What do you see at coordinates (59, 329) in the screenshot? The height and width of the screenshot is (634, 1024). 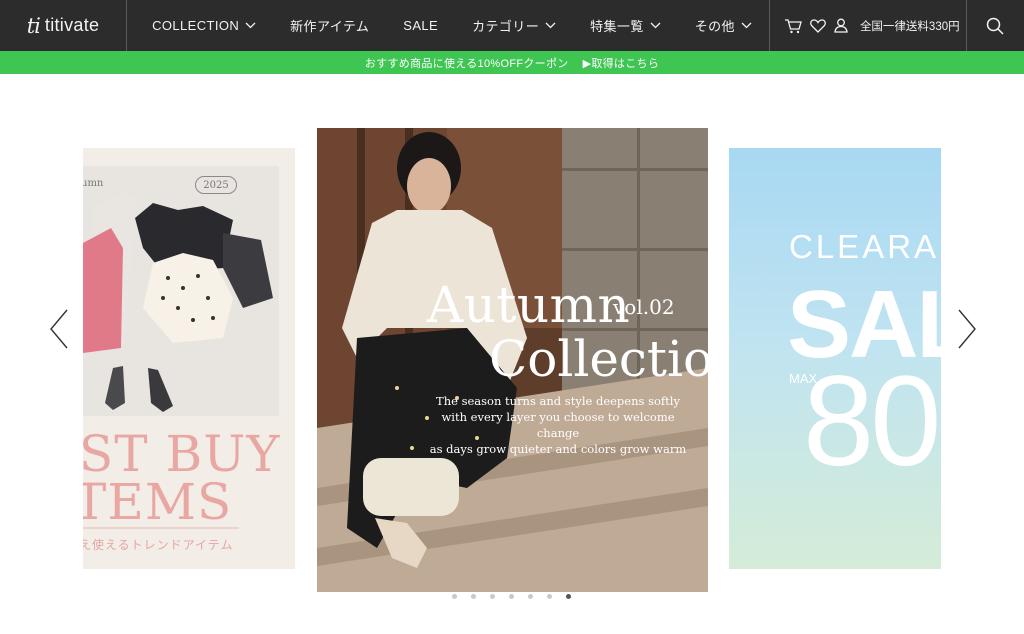 I see `carousel-prev-arrow` at bounding box center [59, 329].